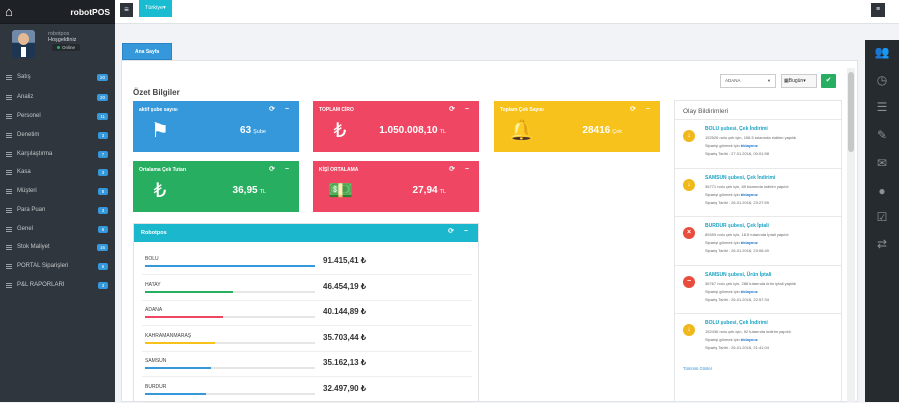 The height and width of the screenshot is (403, 899). What do you see at coordinates (156, 387) in the screenshot?
I see `branch-name: BURDUR` at bounding box center [156, 387].